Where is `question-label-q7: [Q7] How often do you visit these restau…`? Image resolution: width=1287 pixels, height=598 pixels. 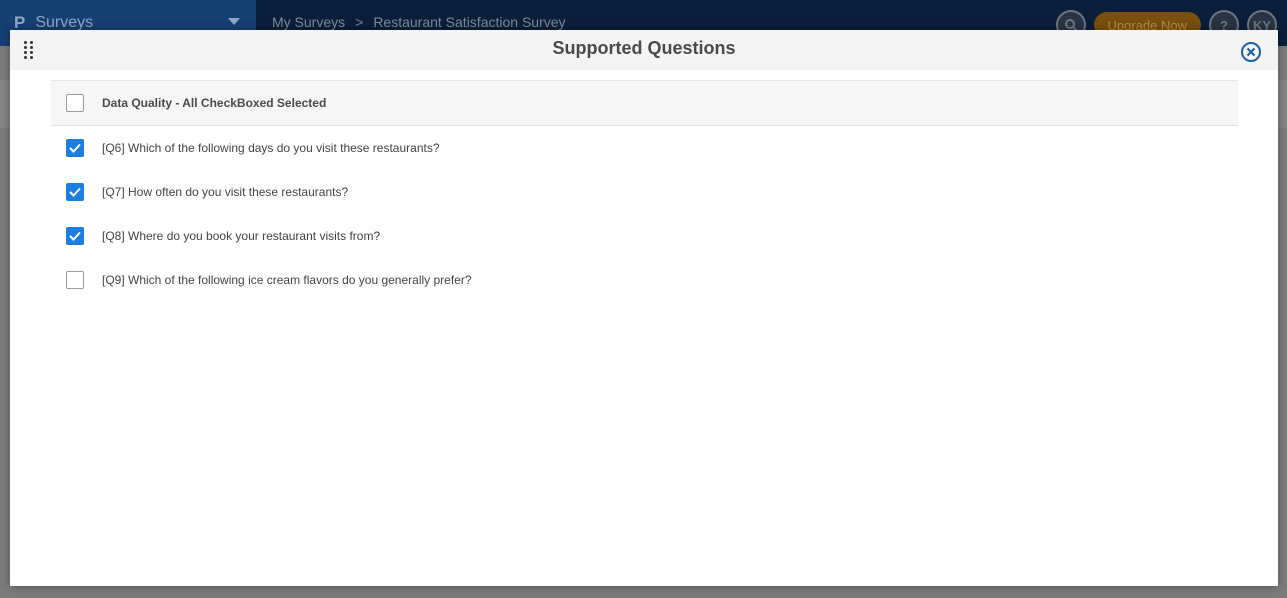
question-label-q7: [Q7] How often do you visit these restau… is located at coordinates (225, 192).